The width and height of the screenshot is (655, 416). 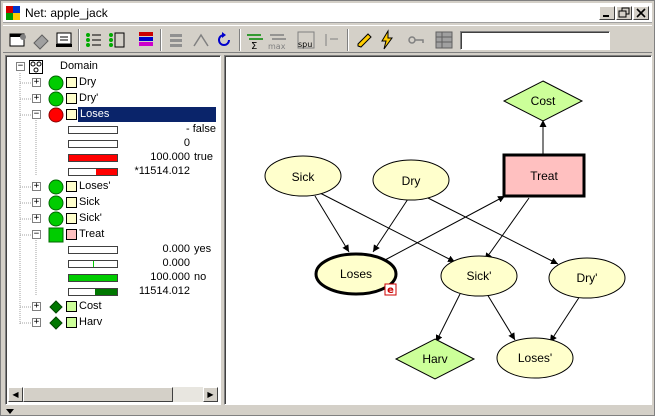 What do you see at coordinates (90, 306) in the screenshot?
I see `tree-item-cost: Cost` at bounding box center [90, 306].